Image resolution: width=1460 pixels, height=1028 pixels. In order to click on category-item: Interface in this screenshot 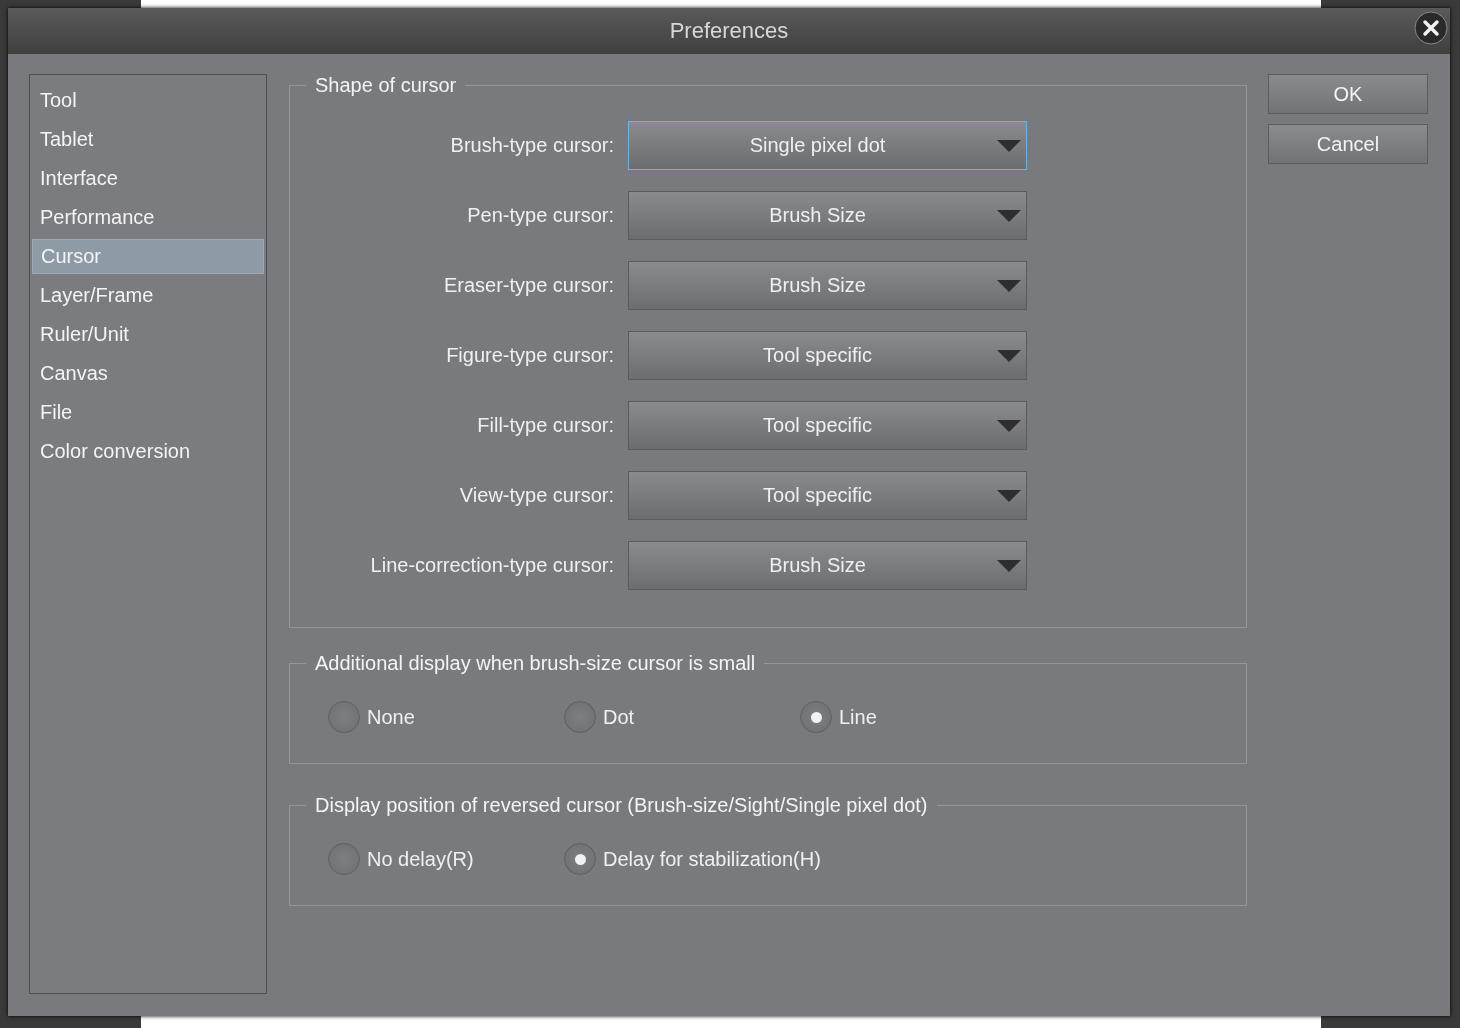, I will do `click(148, 178)`.